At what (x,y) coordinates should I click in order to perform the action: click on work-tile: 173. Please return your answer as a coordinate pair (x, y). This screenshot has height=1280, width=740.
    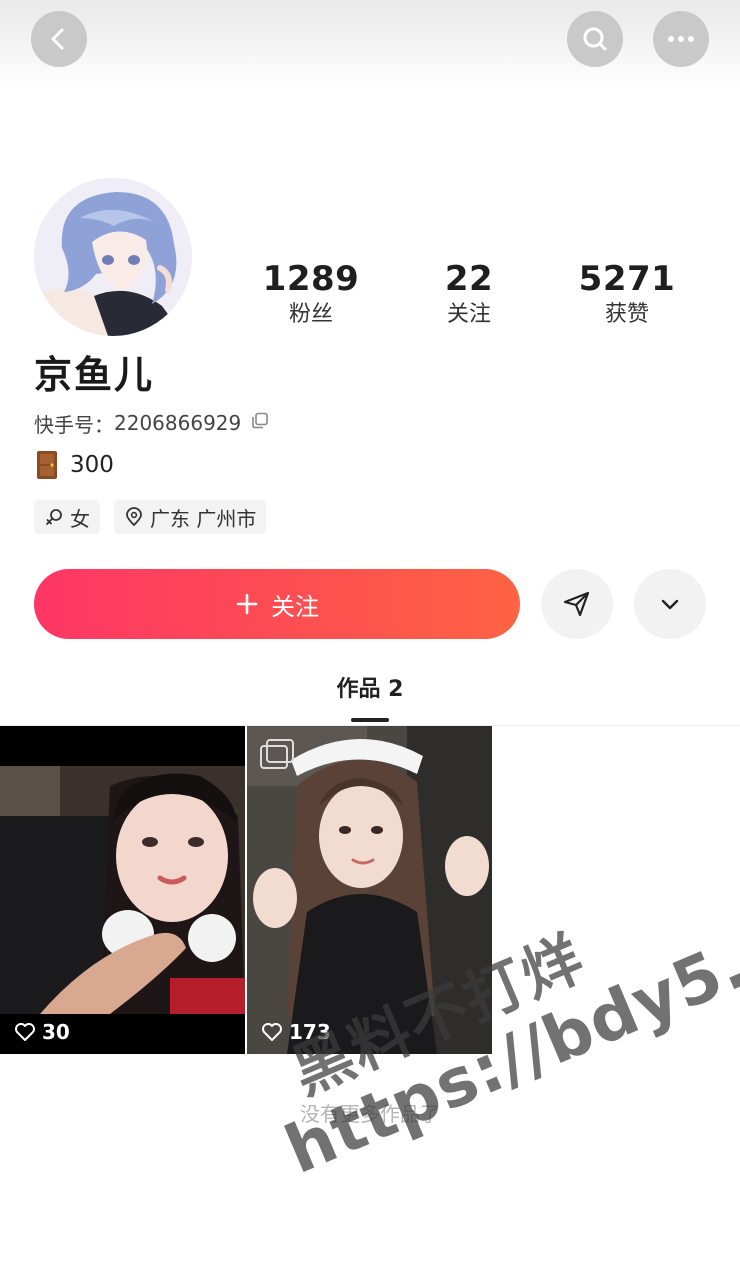
    Looking at the image, I should click on (369, 890).